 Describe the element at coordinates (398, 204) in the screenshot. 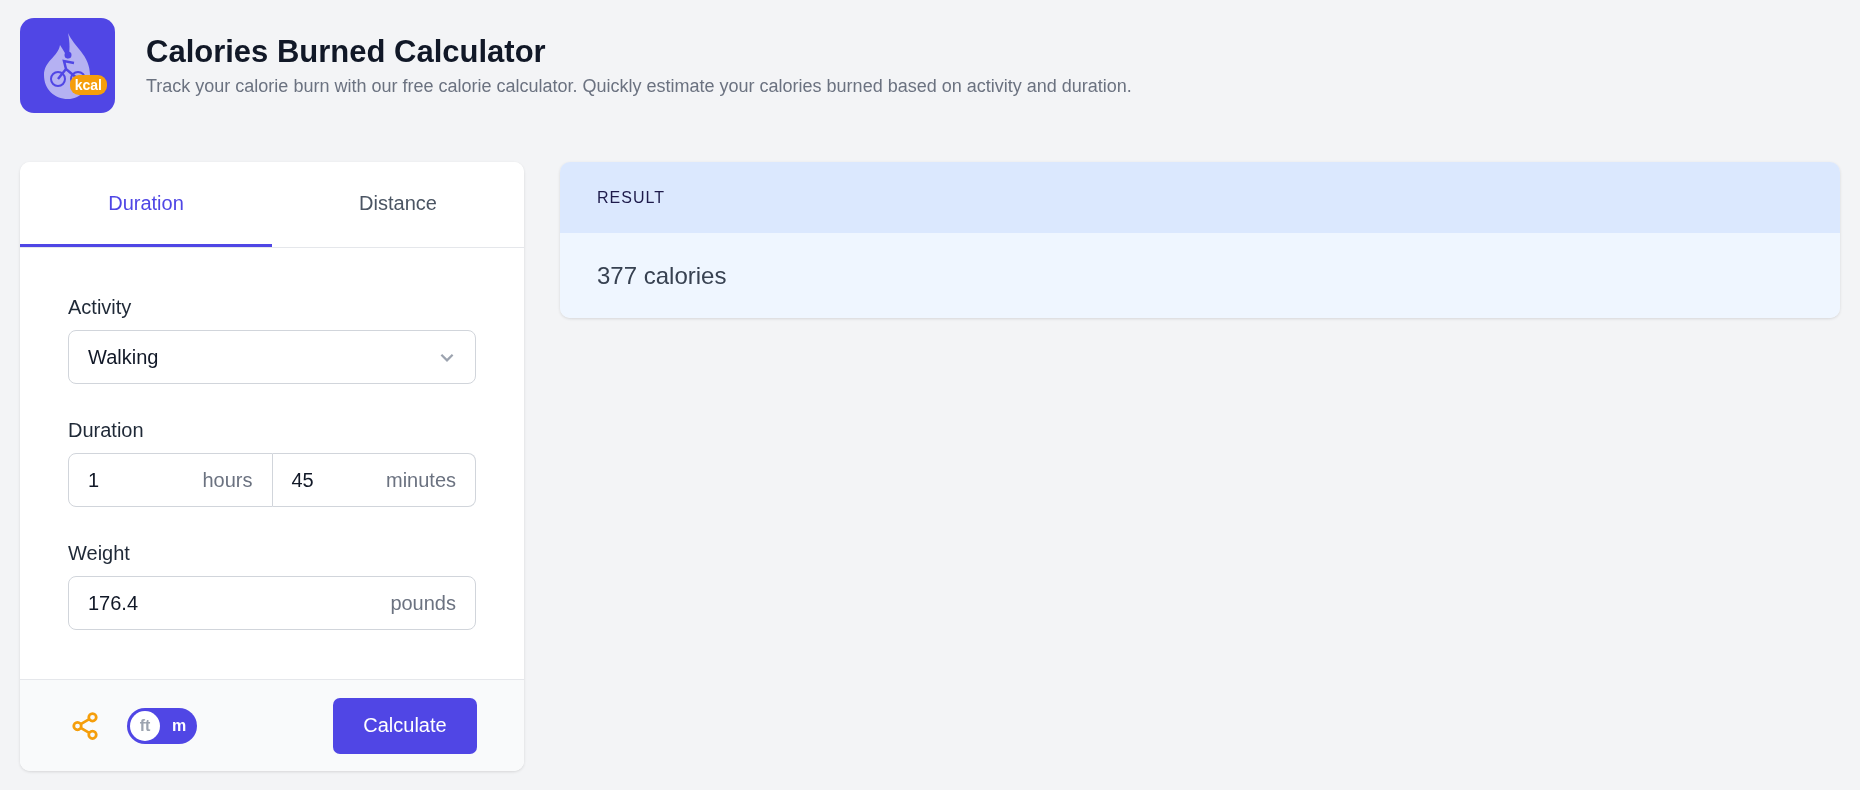

I see `tab: Distance` at that location.